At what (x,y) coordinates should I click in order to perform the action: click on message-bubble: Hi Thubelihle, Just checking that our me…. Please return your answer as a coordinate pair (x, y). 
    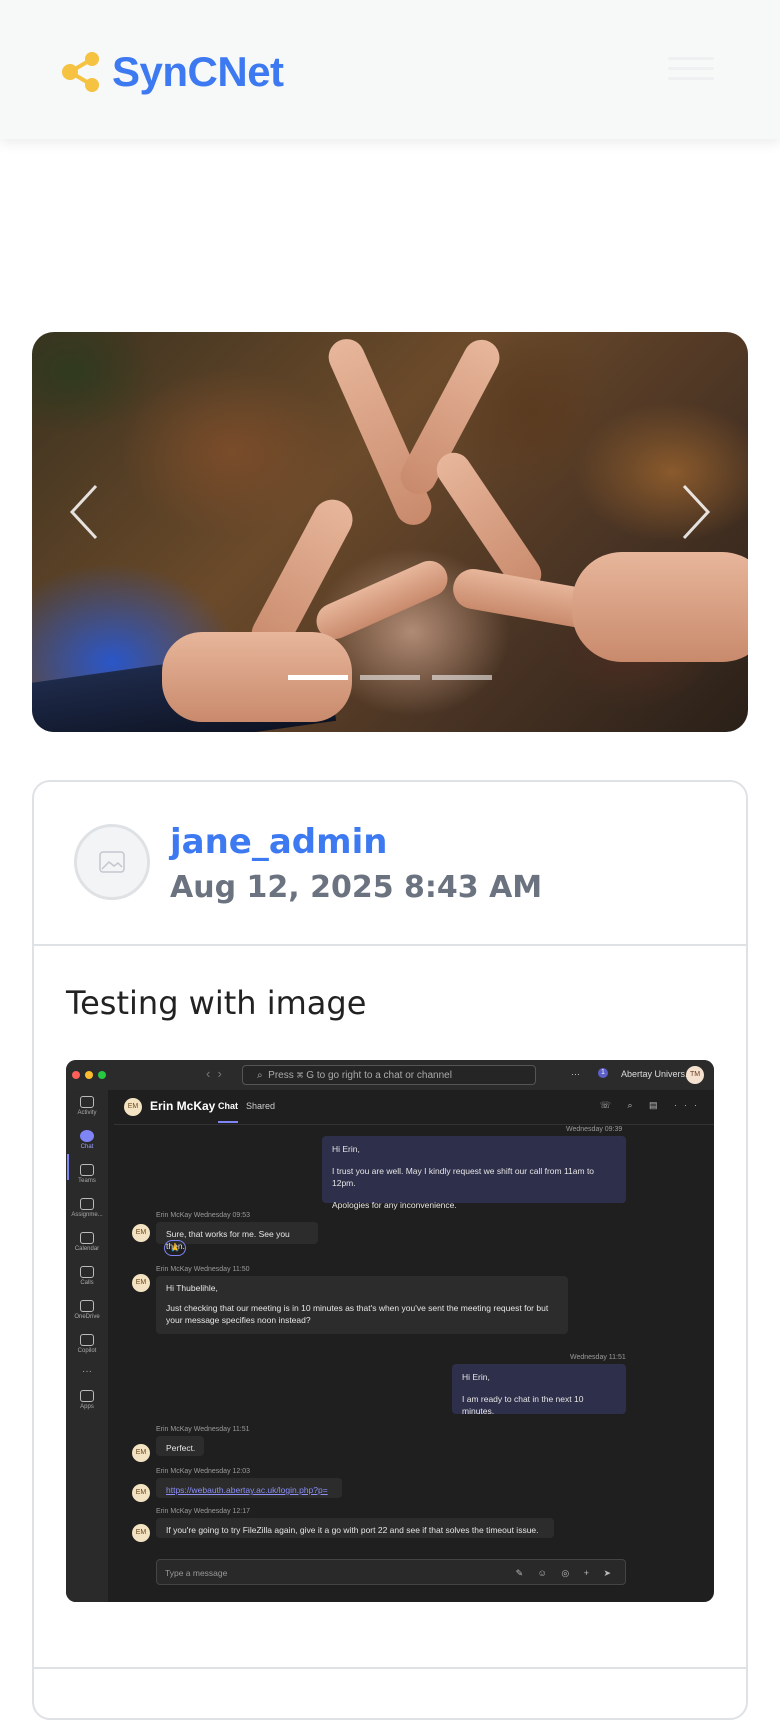
    Looking at the image, I should click on (362, 1305).